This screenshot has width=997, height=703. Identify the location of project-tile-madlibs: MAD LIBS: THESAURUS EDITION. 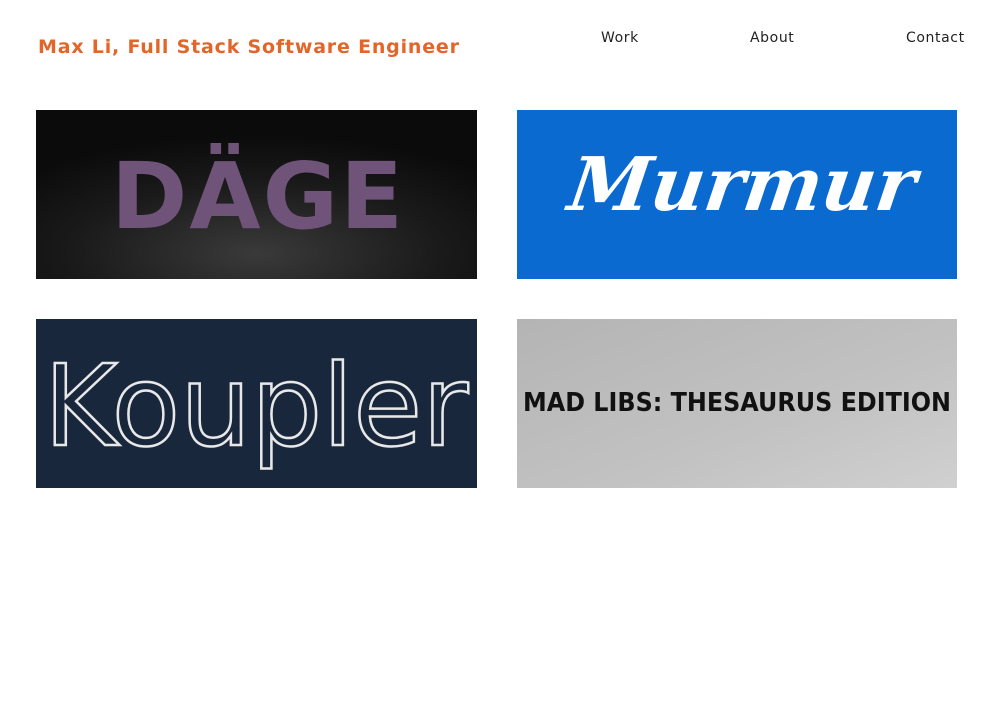
(737, 403).